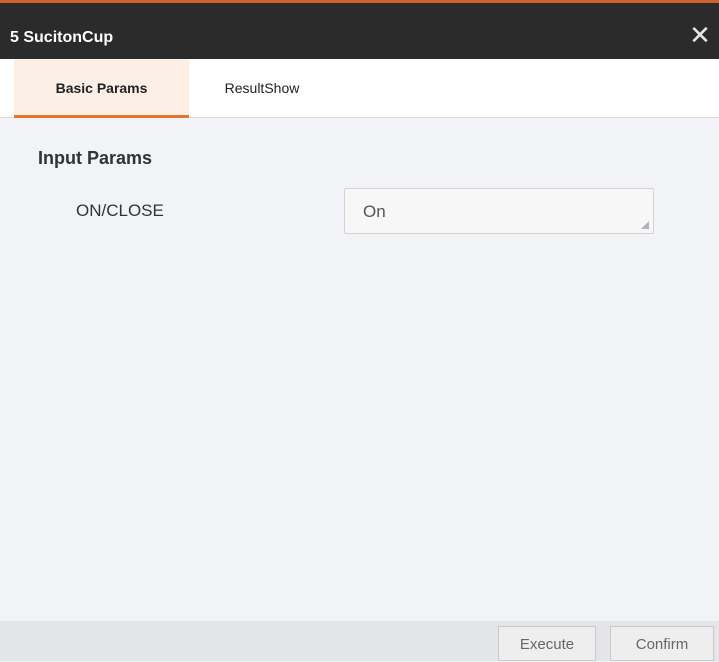 The width and height of the screenshot is (719, 662). I want to click on tab-result-show: ResultShow, so click(262, 88).